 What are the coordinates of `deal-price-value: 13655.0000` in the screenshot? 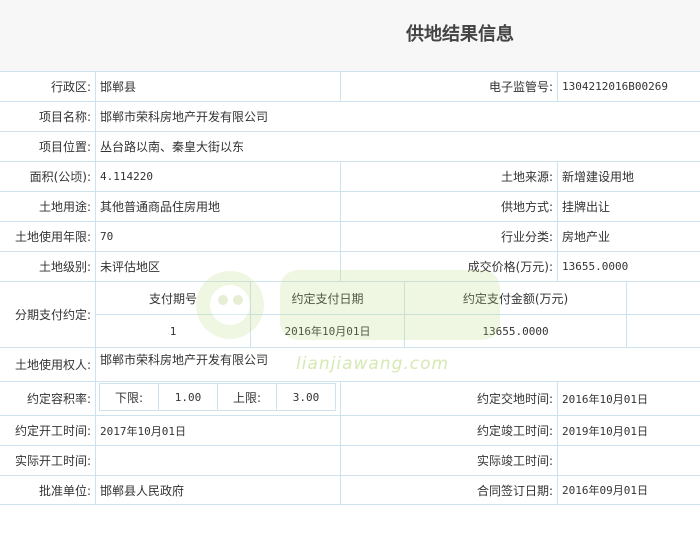 It's located at (595, 266).